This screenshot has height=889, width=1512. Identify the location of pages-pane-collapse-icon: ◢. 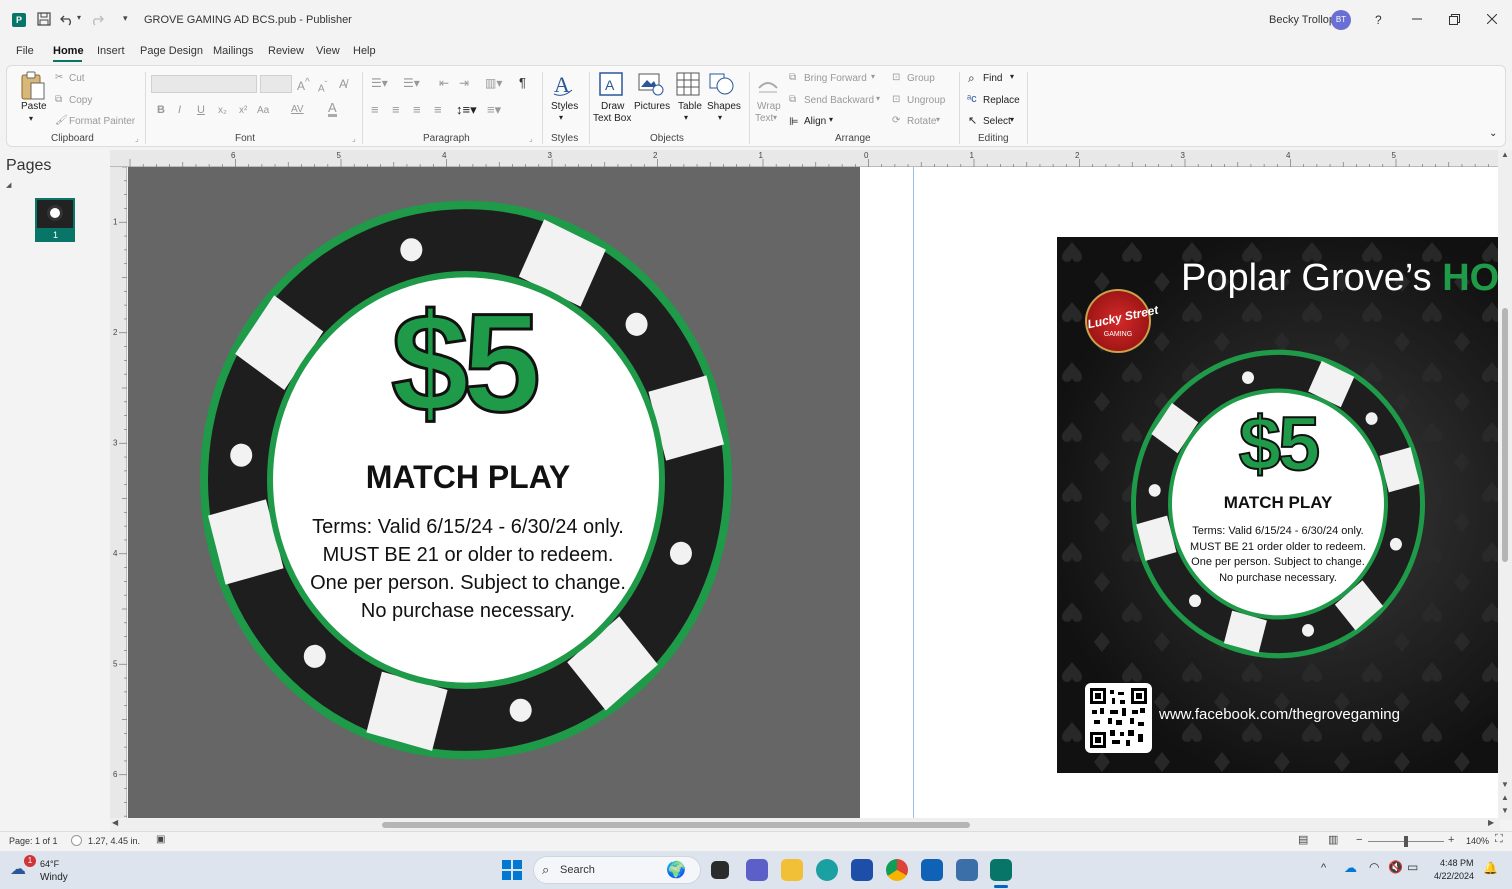
(8, 185).